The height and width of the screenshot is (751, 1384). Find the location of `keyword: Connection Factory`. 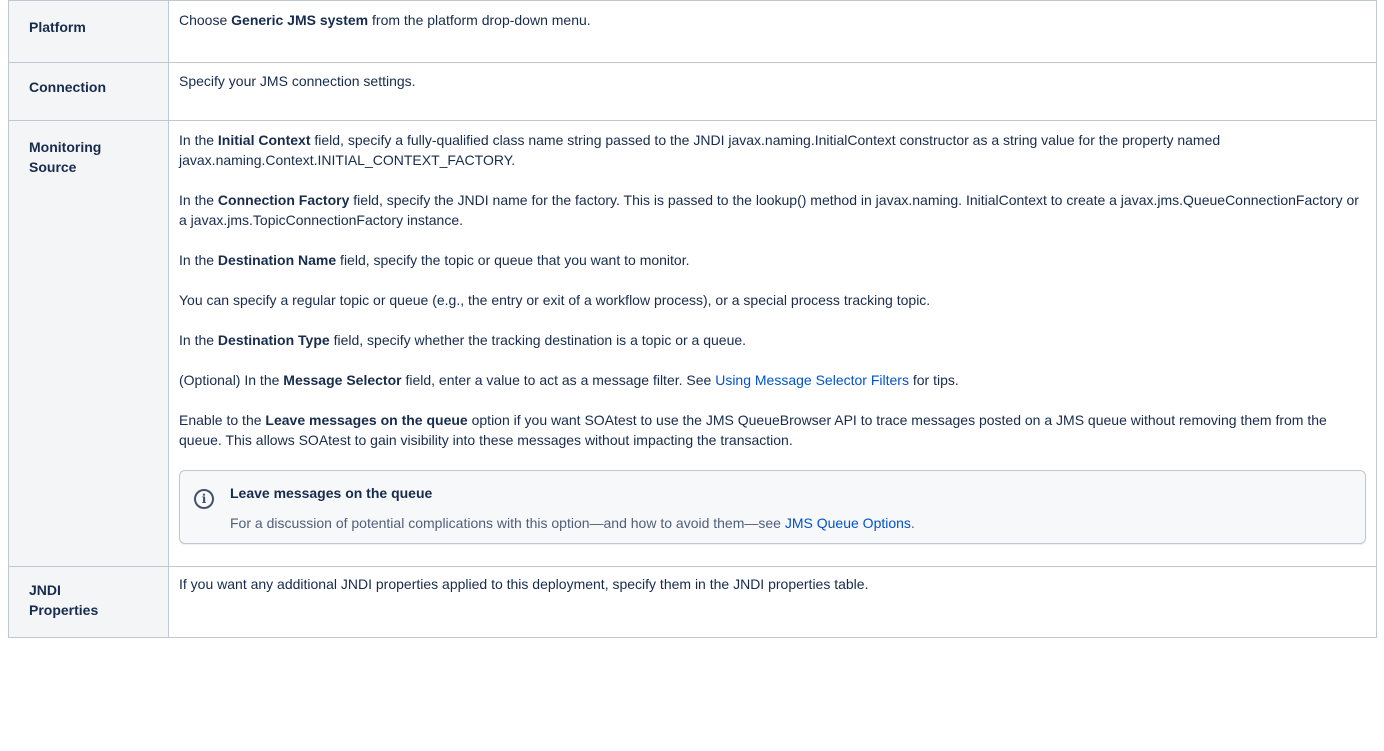

keyword: Connection Factory is located at coordinates (283, 200).